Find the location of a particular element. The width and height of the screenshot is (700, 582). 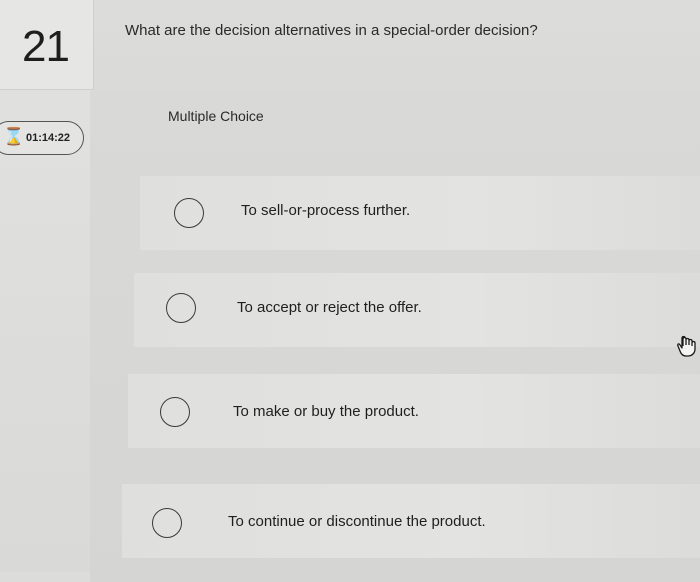

choice-label: To continue or discontinue the product. is located at coordinates (357, 521).